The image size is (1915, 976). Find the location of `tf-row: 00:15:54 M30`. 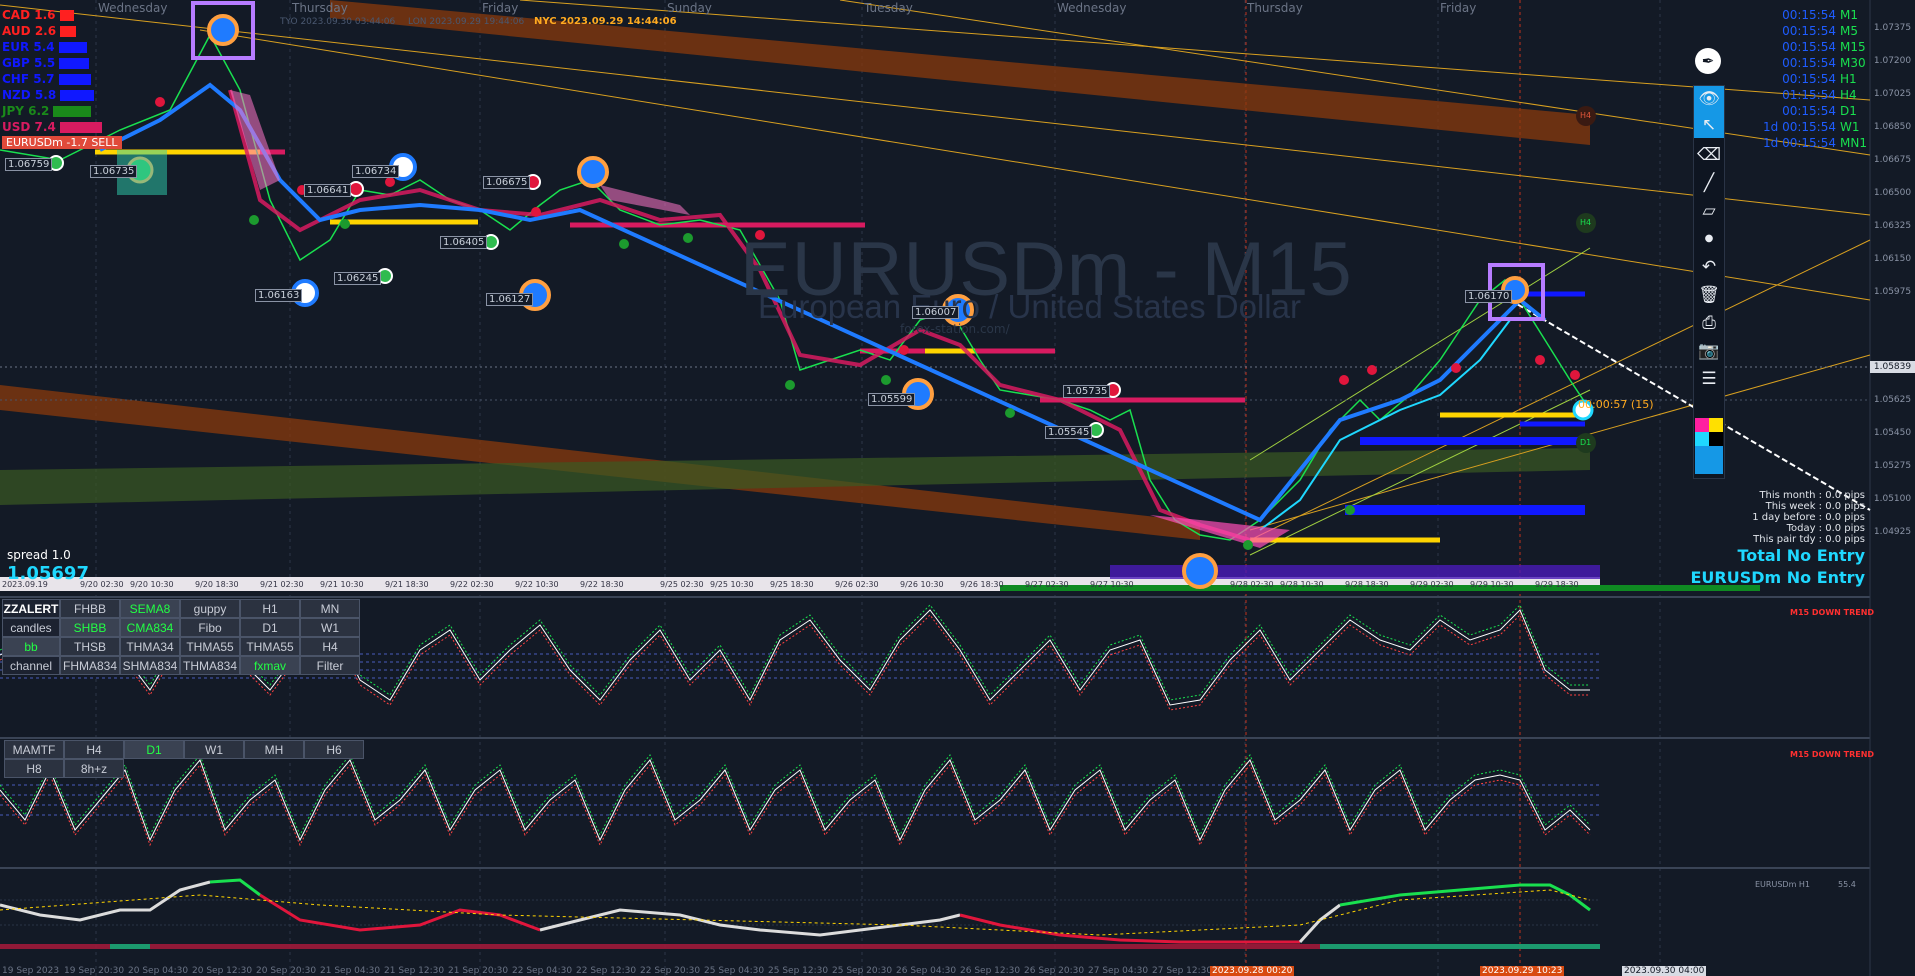

tf-row: 00:15:54 M30 is located at coordinates (1824, 63).